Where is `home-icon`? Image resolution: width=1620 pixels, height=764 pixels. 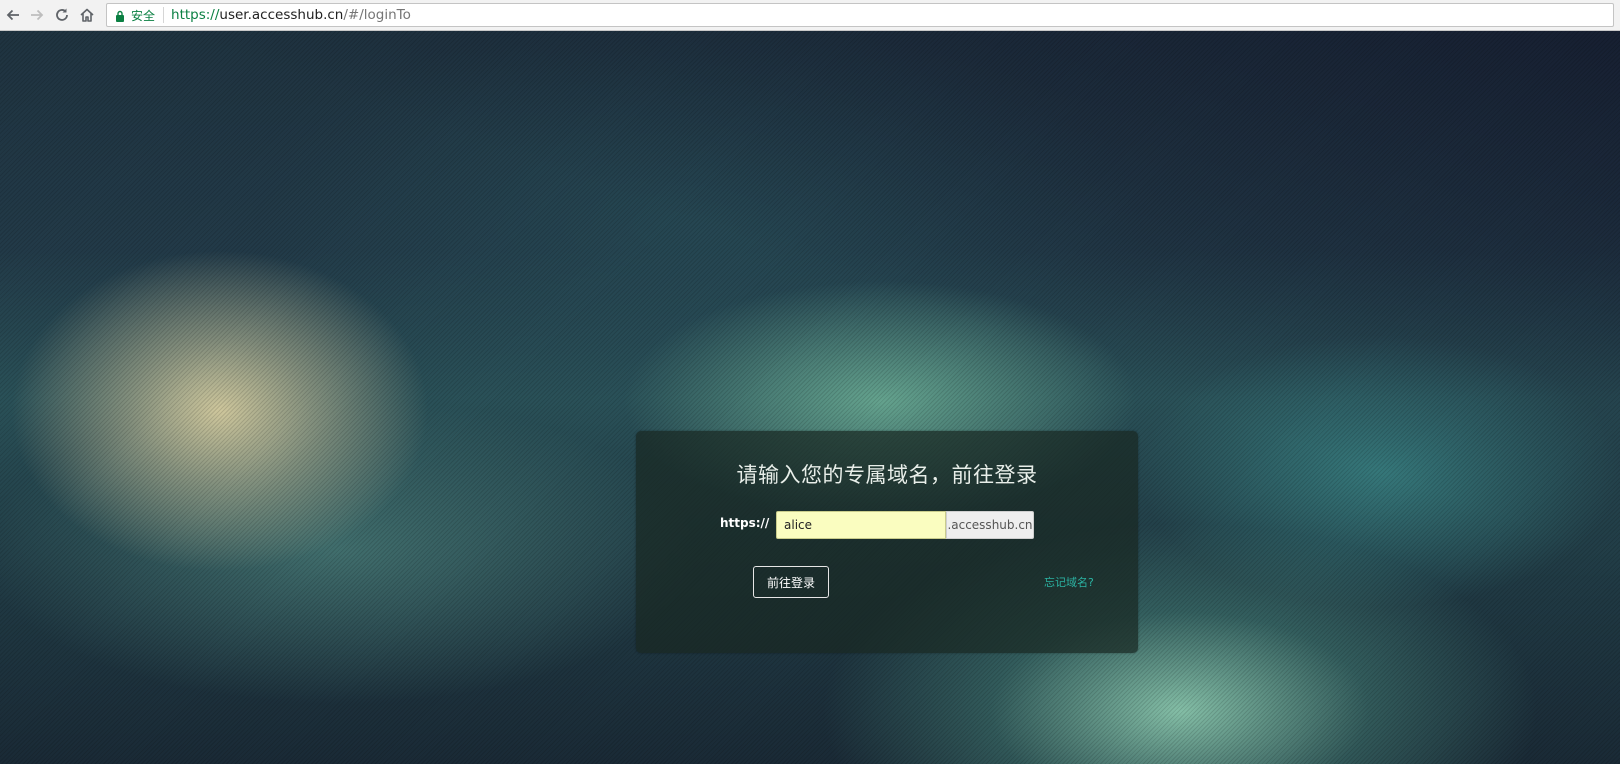 home-icon is located at coordinates (87, 15).